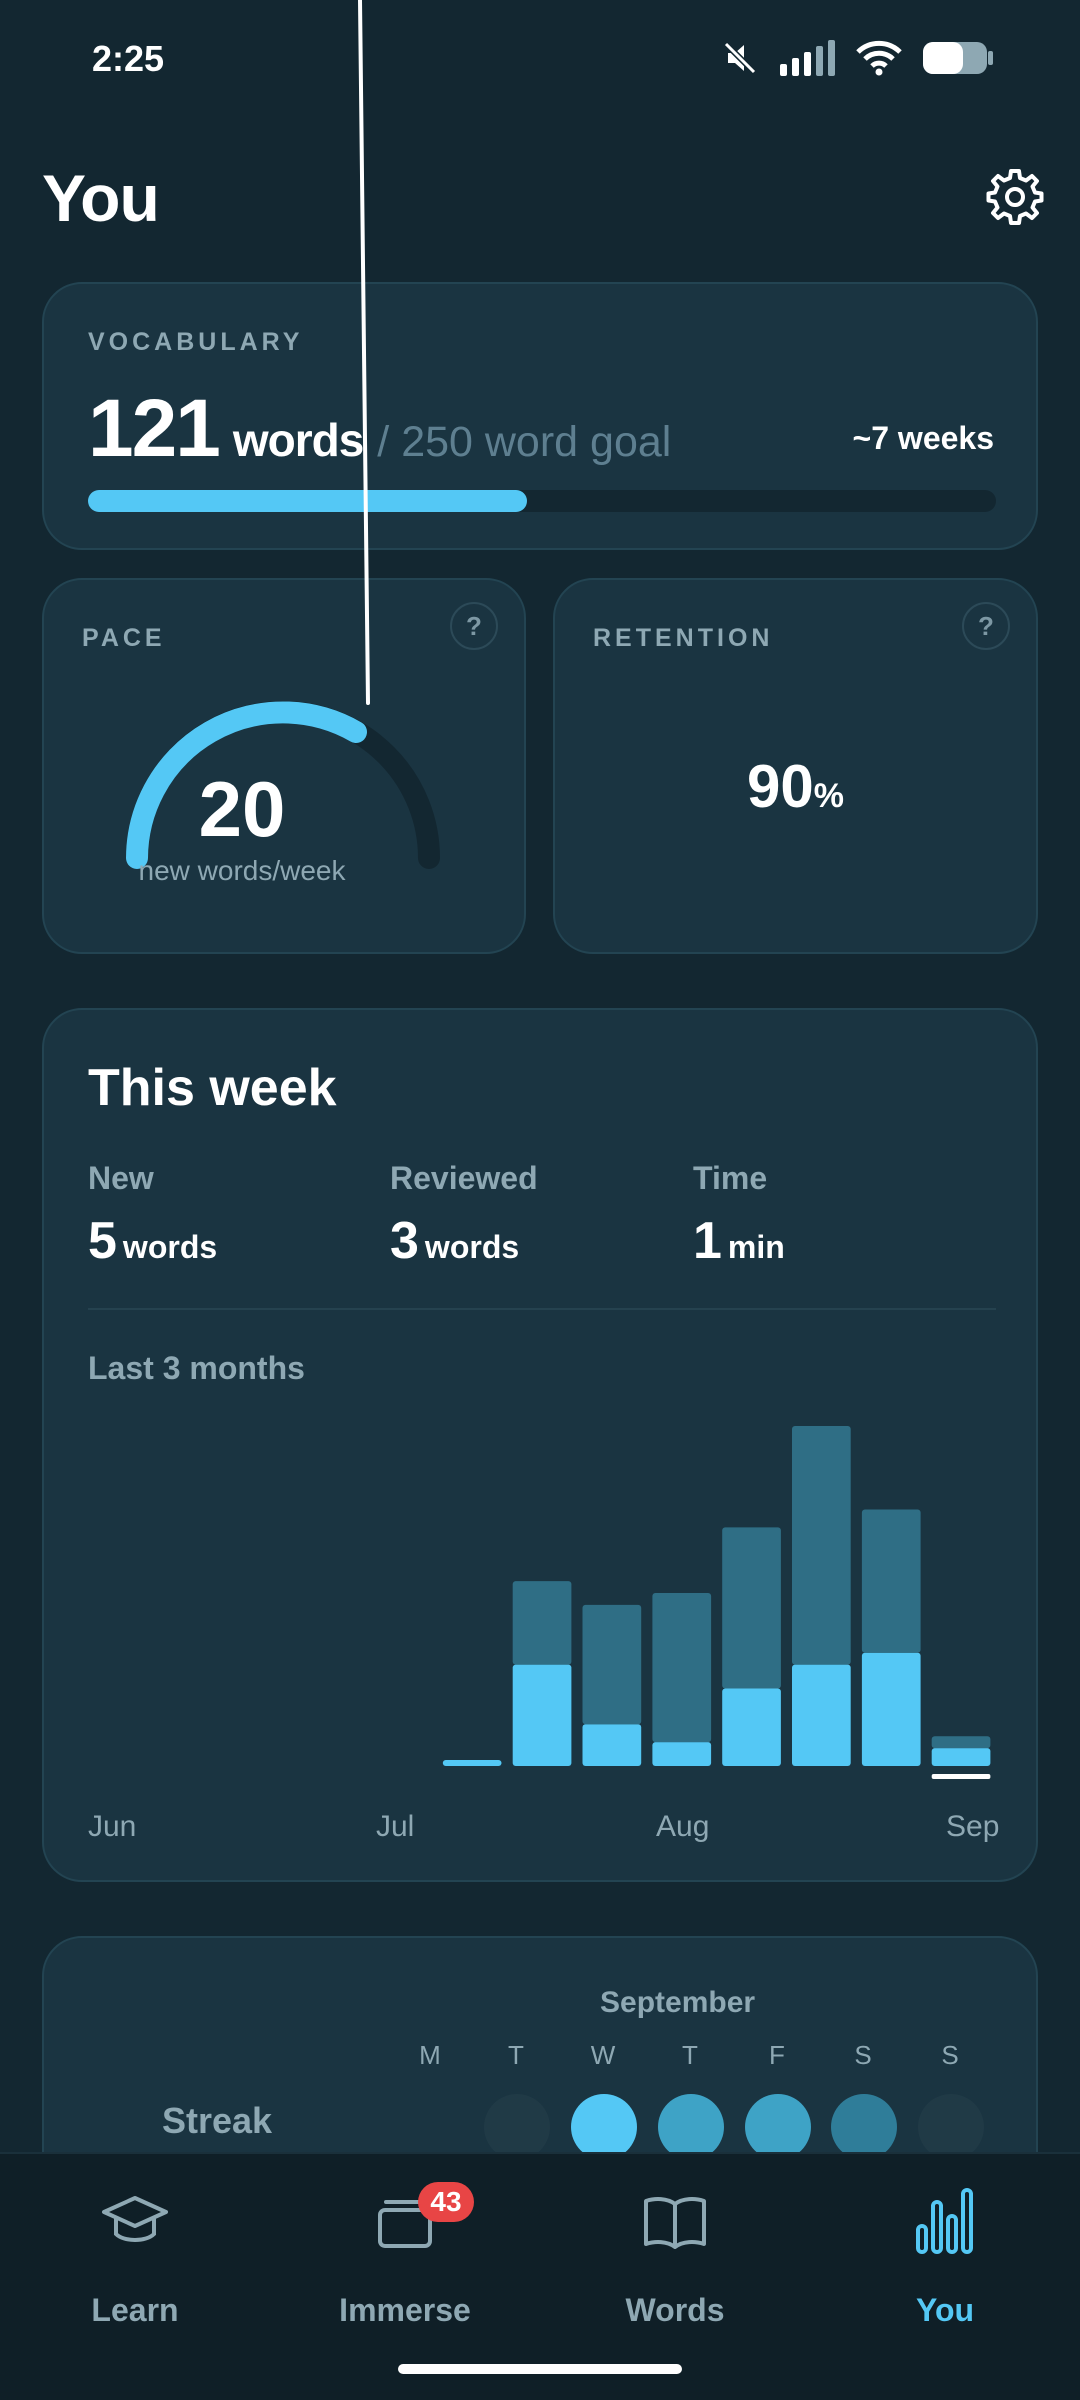  Describe the element at coordinates (986, 626) in the screenshot. I see `retention-help-button: ?` at that location.